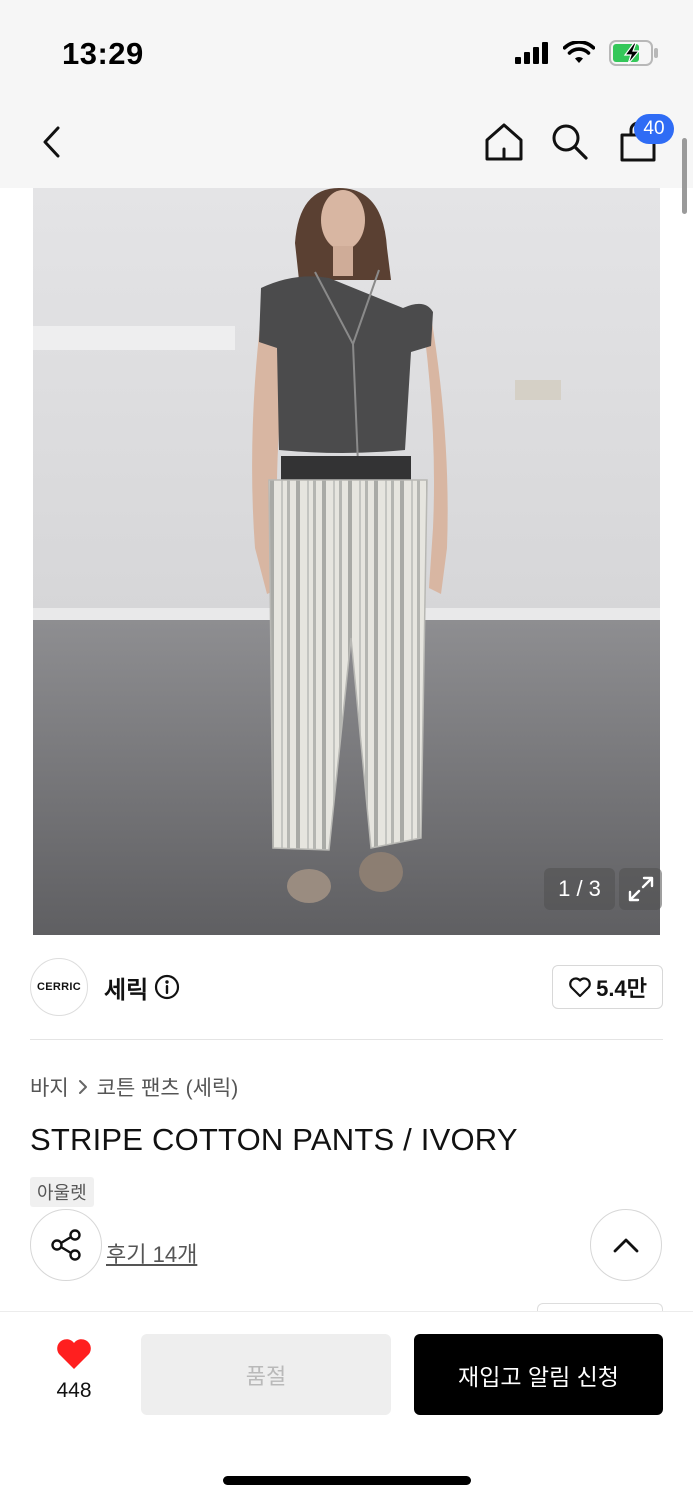  I want to click on breadcrumb-subcategory: 코튼 팬츠 (세릭), so click(168, 1087).